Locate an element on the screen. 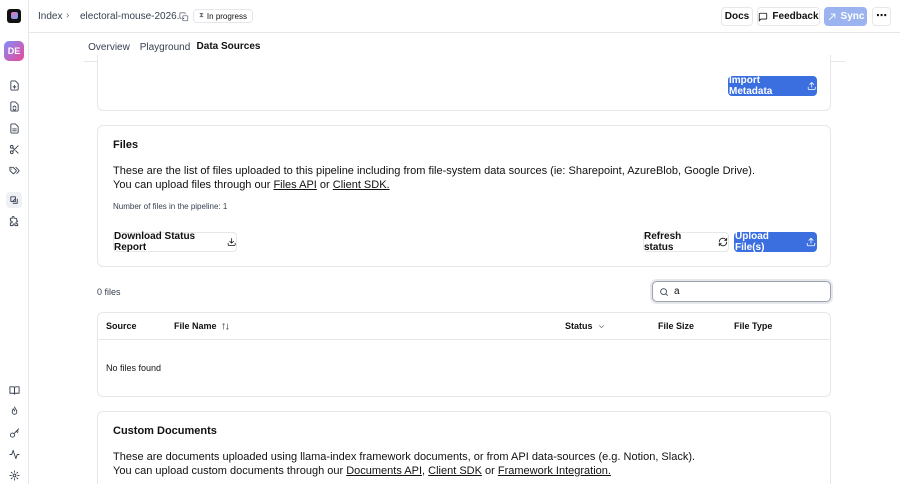 Image resolution: width=900 pixels, height=484 pixels. left-rail: DE is located at coordinates (14, 242).